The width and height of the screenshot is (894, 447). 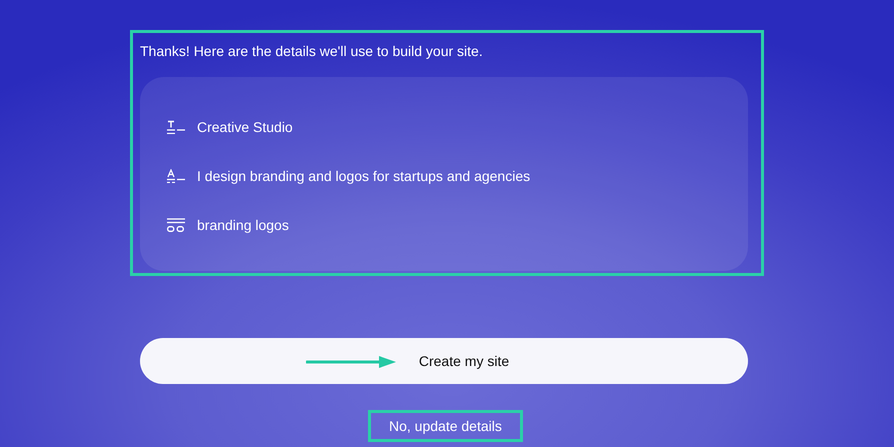 I want to click on detail-text: I design branding and logos for startups and agencies, so click(x=363, y=176).